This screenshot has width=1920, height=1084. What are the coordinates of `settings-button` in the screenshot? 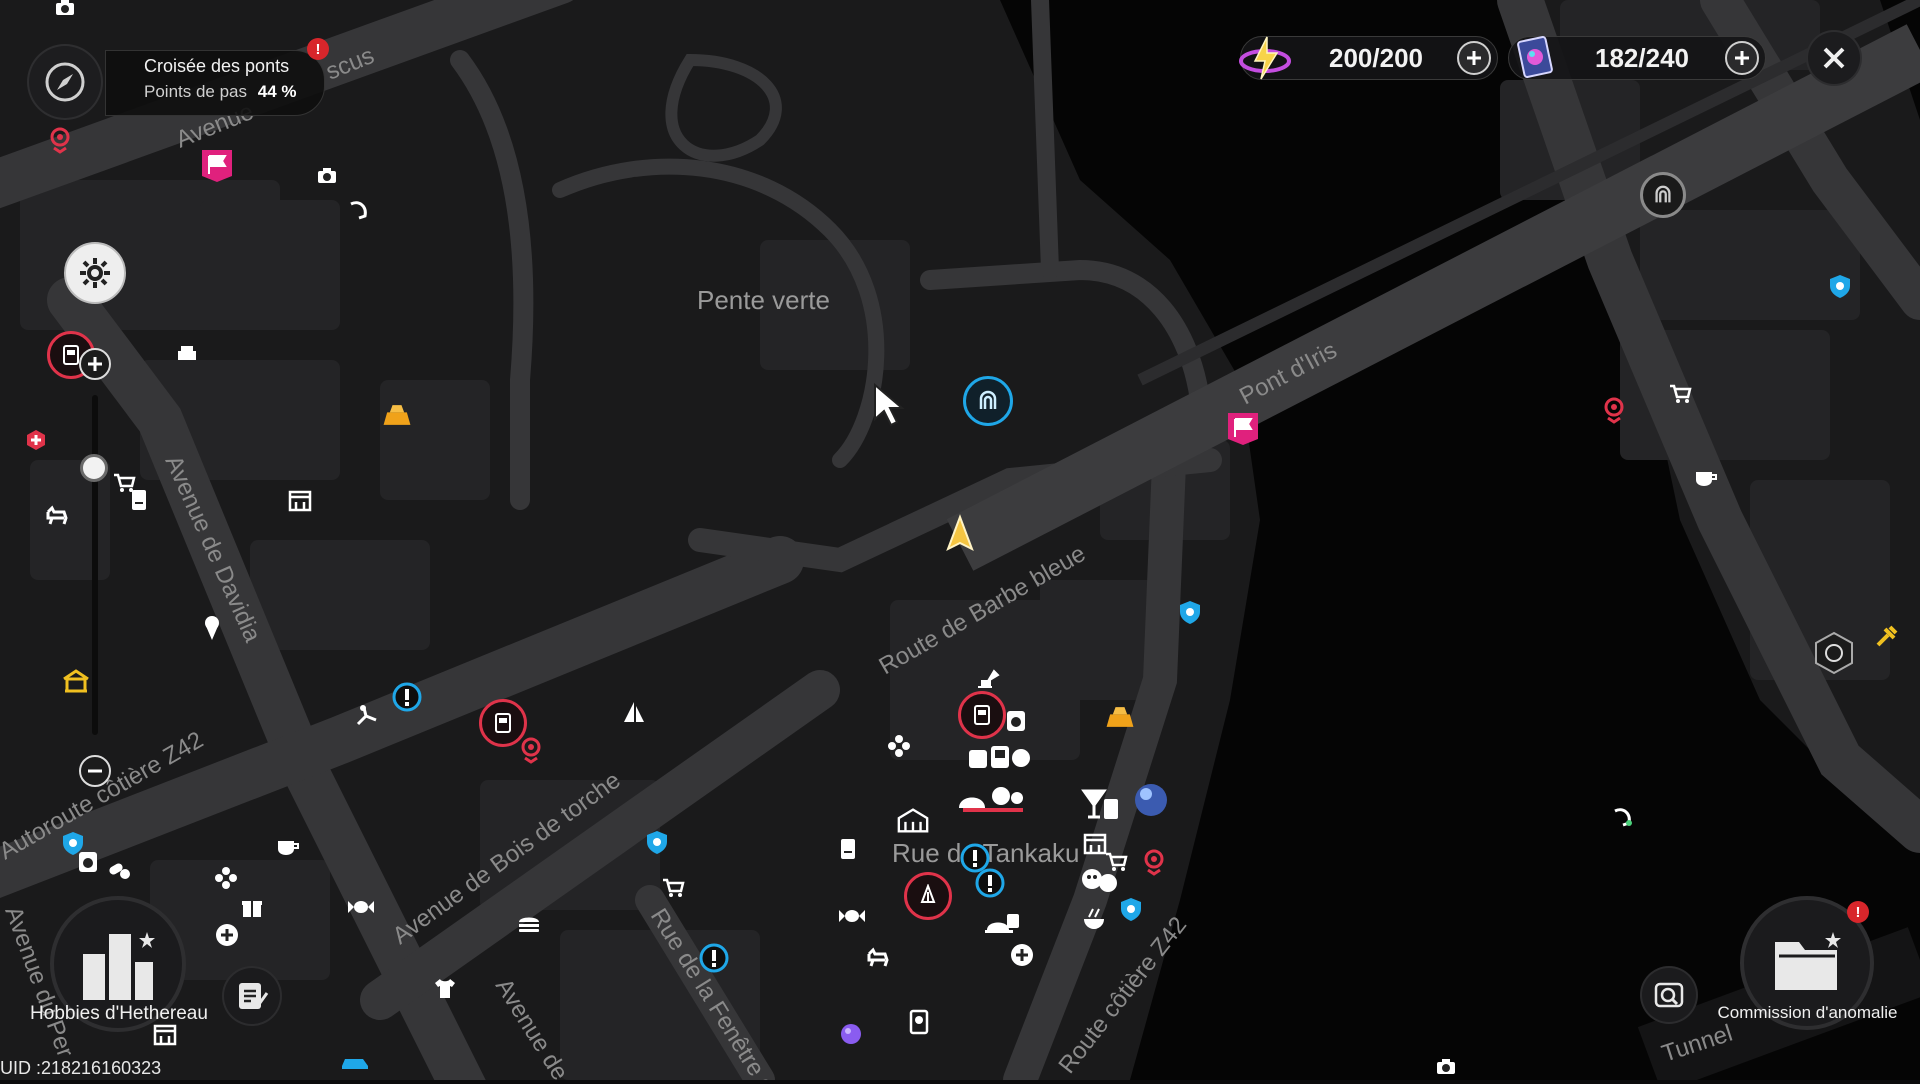 It's located at (95, 273).